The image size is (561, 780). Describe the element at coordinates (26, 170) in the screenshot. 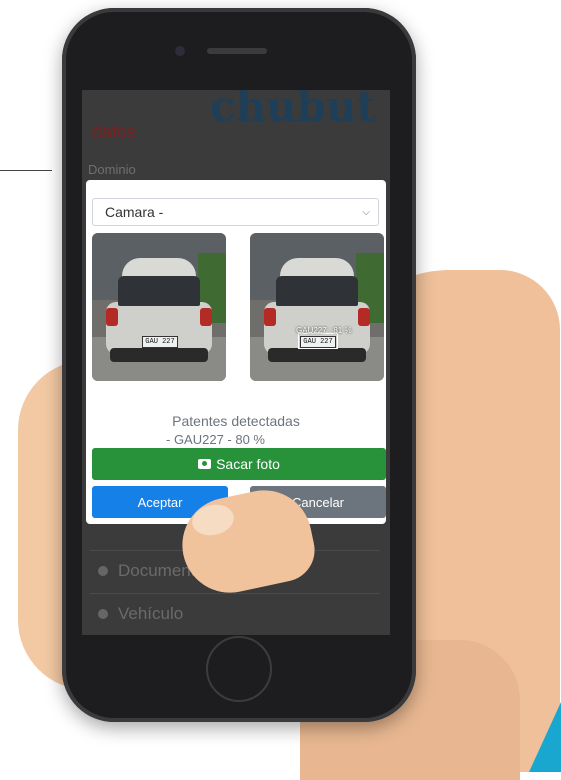

I see `decorative-line` at that location.